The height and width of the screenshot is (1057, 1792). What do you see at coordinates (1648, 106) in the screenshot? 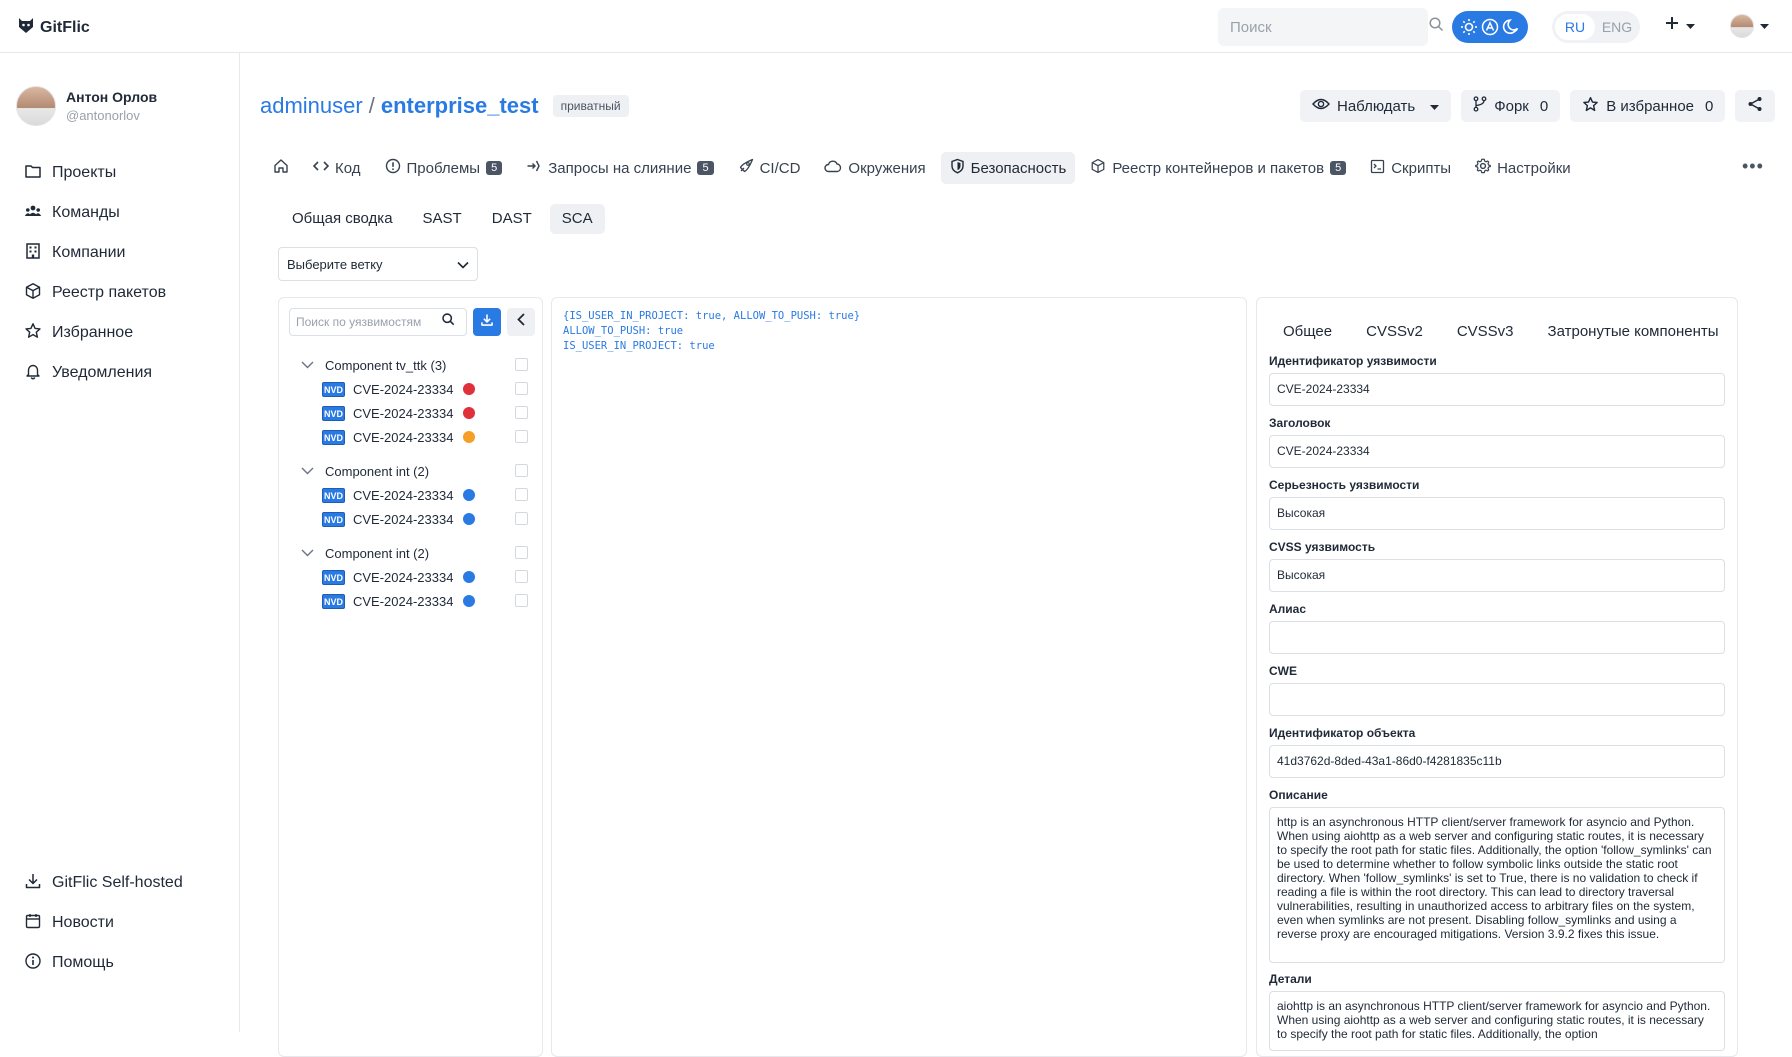
I see `favorite-button: В избранное 0` at bounding box center [1648, 106].